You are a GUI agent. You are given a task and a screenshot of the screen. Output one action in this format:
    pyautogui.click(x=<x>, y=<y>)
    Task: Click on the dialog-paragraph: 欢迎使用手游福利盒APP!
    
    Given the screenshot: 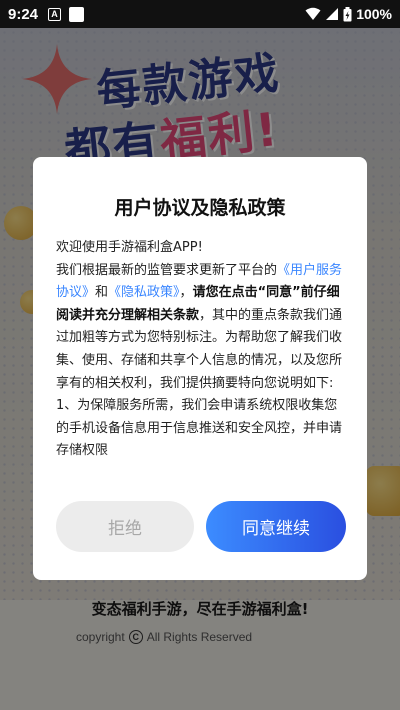 What is the action you would take?
    pyautogui.click(x=129, y=247)
    